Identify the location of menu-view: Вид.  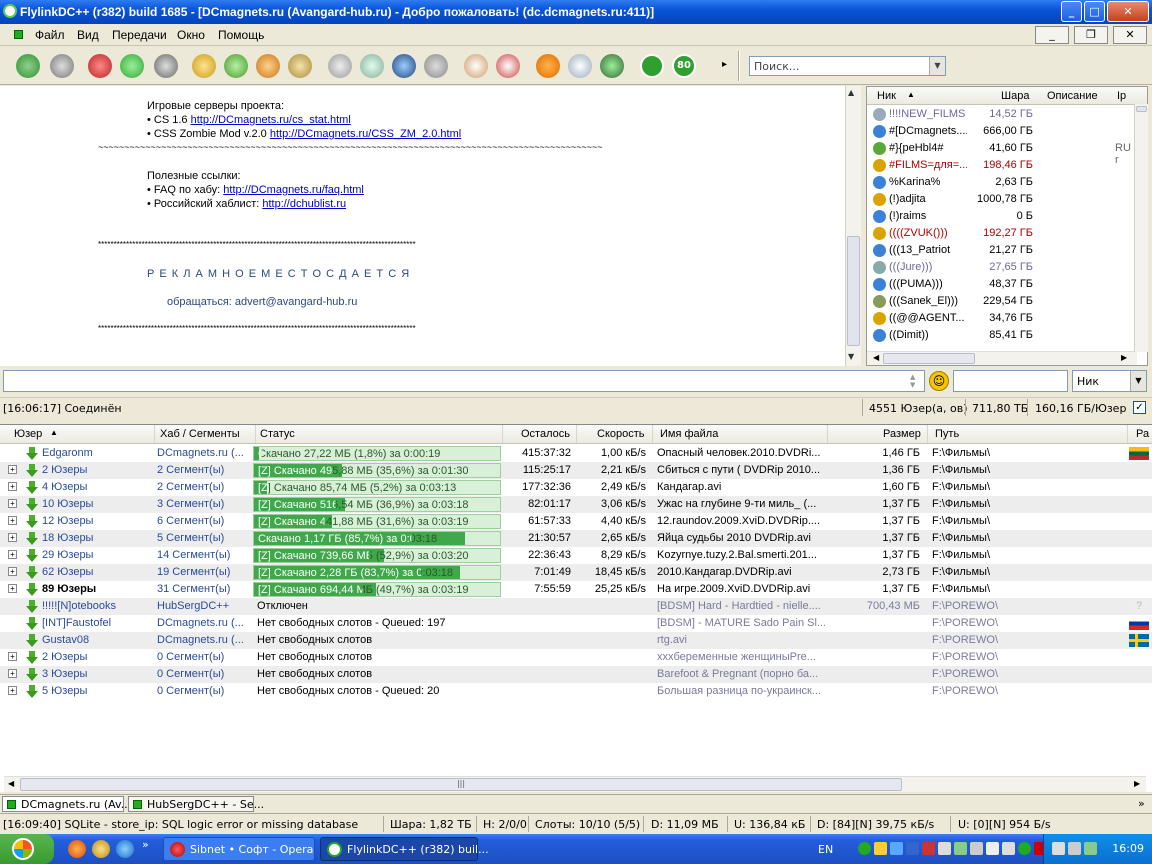
(88, 35).